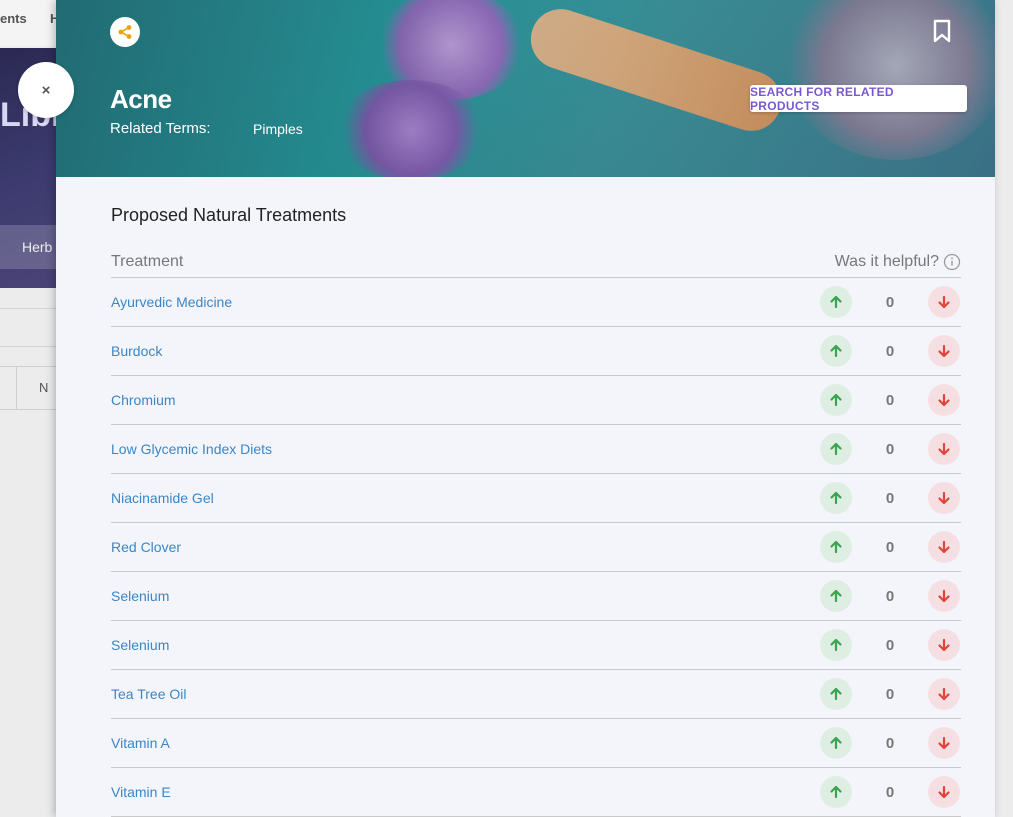  Describe the element at coordinates (536, 694) in the screenshot. I see `table-row: Tea Tree Oil 0` at that location.